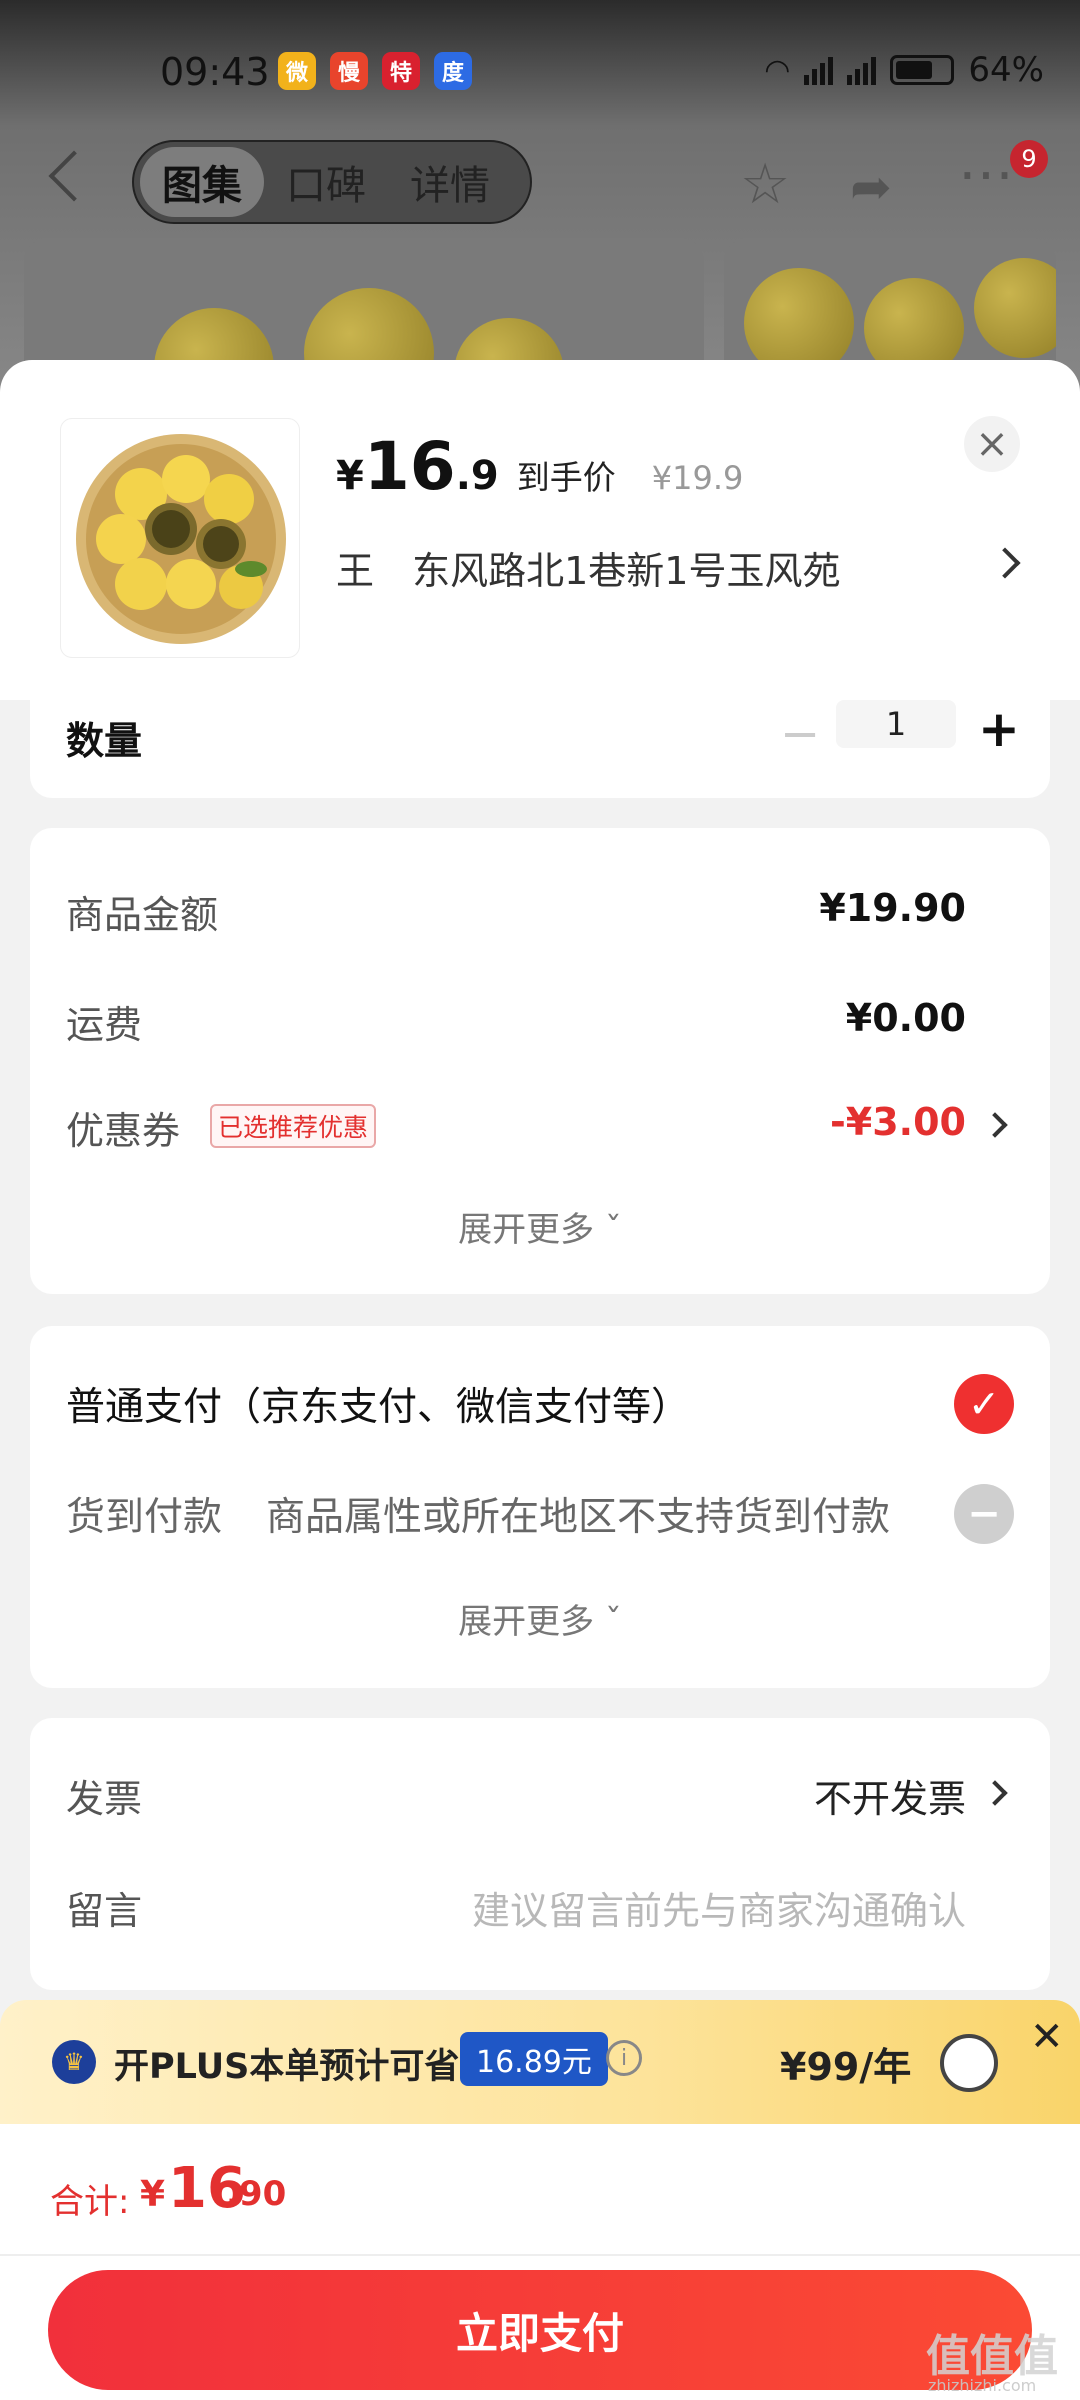 The height and width of the screenshot is (2400, 1080). What do you see at coordinates (890, 1795) in the screenshot?
I see `invoice-value: 不开发票` at bounding box center [890, 1795].